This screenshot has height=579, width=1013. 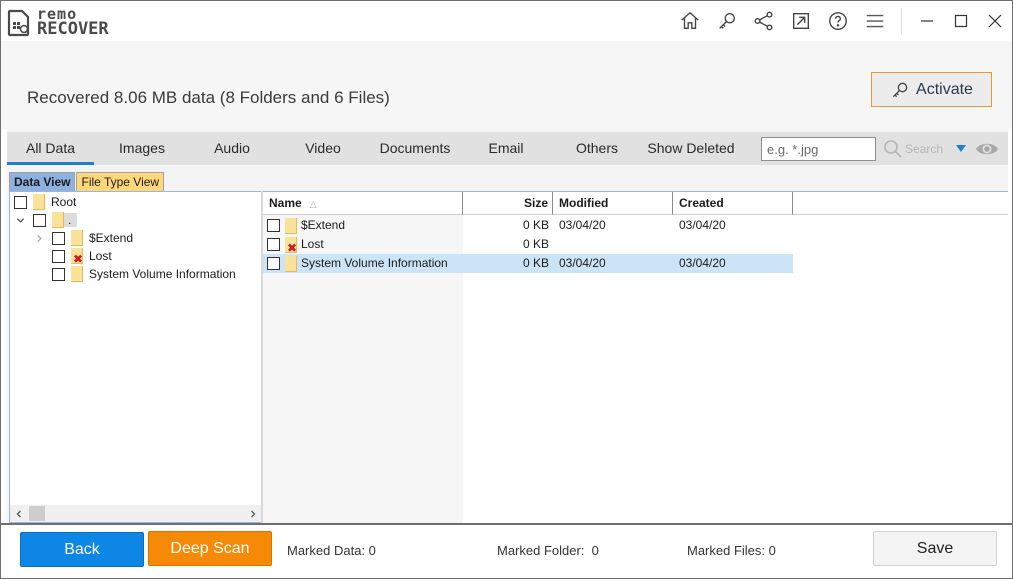 What do you see at coordinates (772, 550) in the screenshot?
I see `marked-files-value: 0` at bounding box center [772, 550].